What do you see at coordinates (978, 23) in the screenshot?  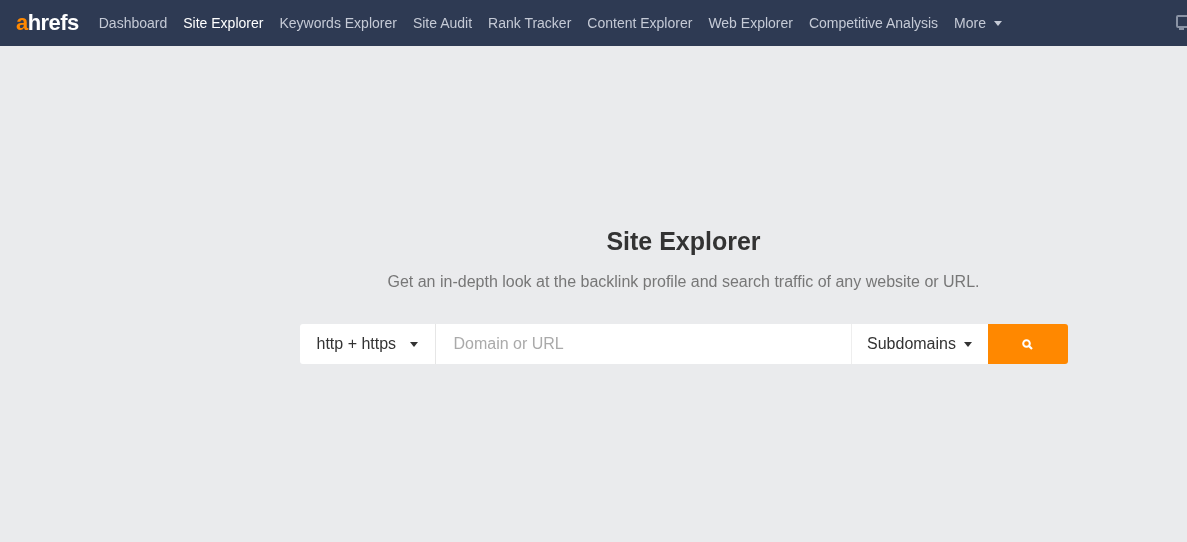 I see `more-menu: More` at bounding box center [978, 23].